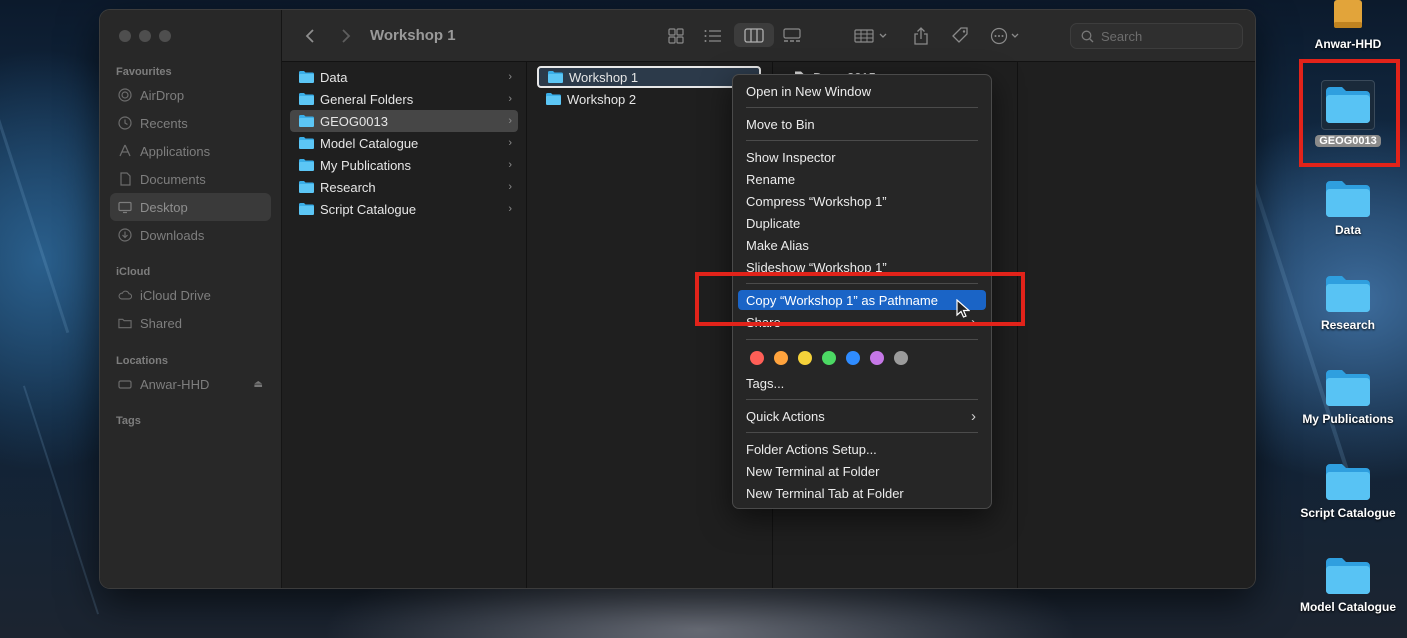  I want to click on sidebar-item-label: Documents, so click(173, 179).